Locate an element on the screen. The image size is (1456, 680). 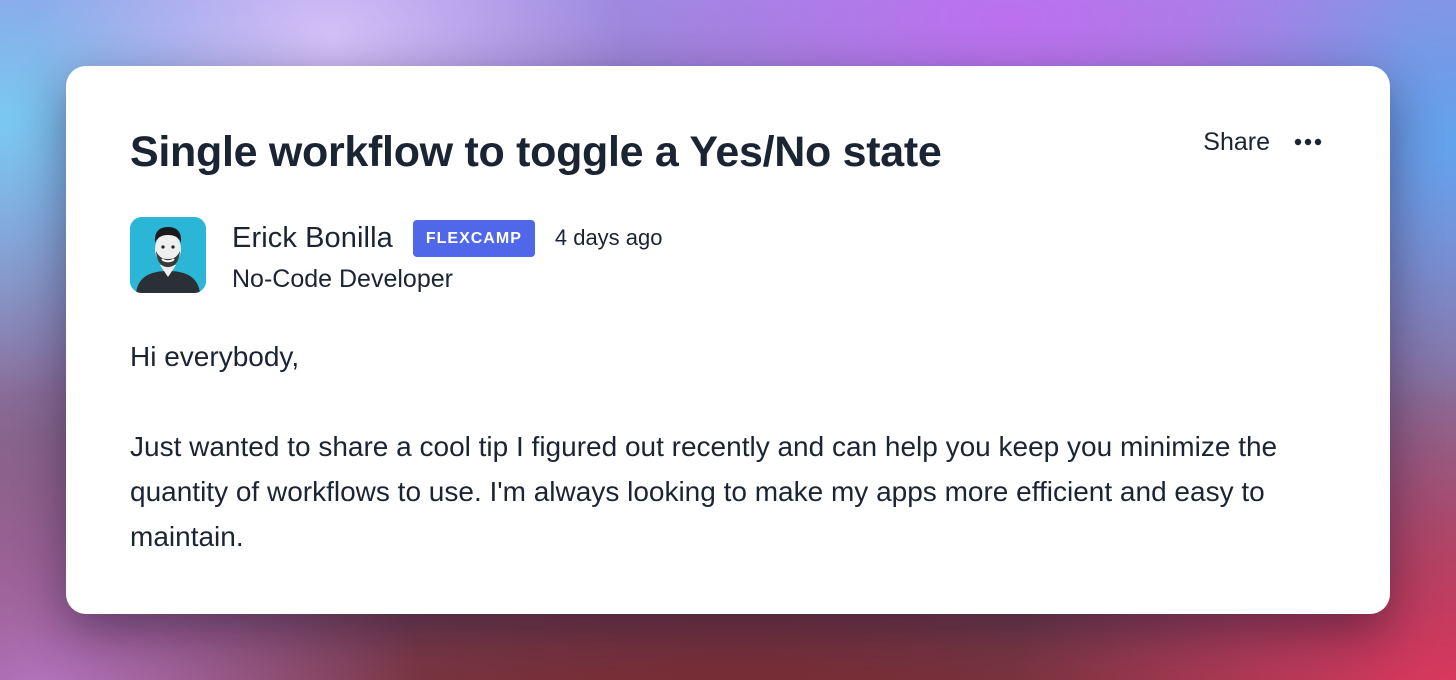
avatar is located at coordinates (168, 255).